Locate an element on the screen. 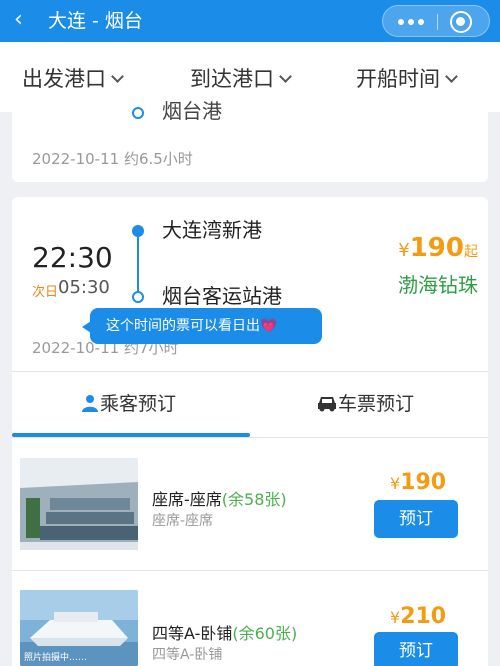 The image size is (500, 666). close-target-icon is located at coordinates (461, 22).